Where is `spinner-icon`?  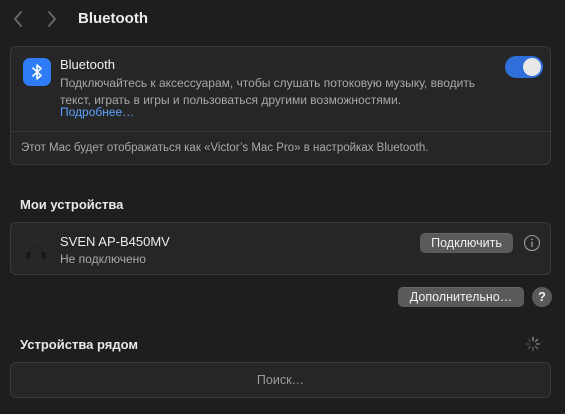 spinner-icon is located at coordinates (533, 344).